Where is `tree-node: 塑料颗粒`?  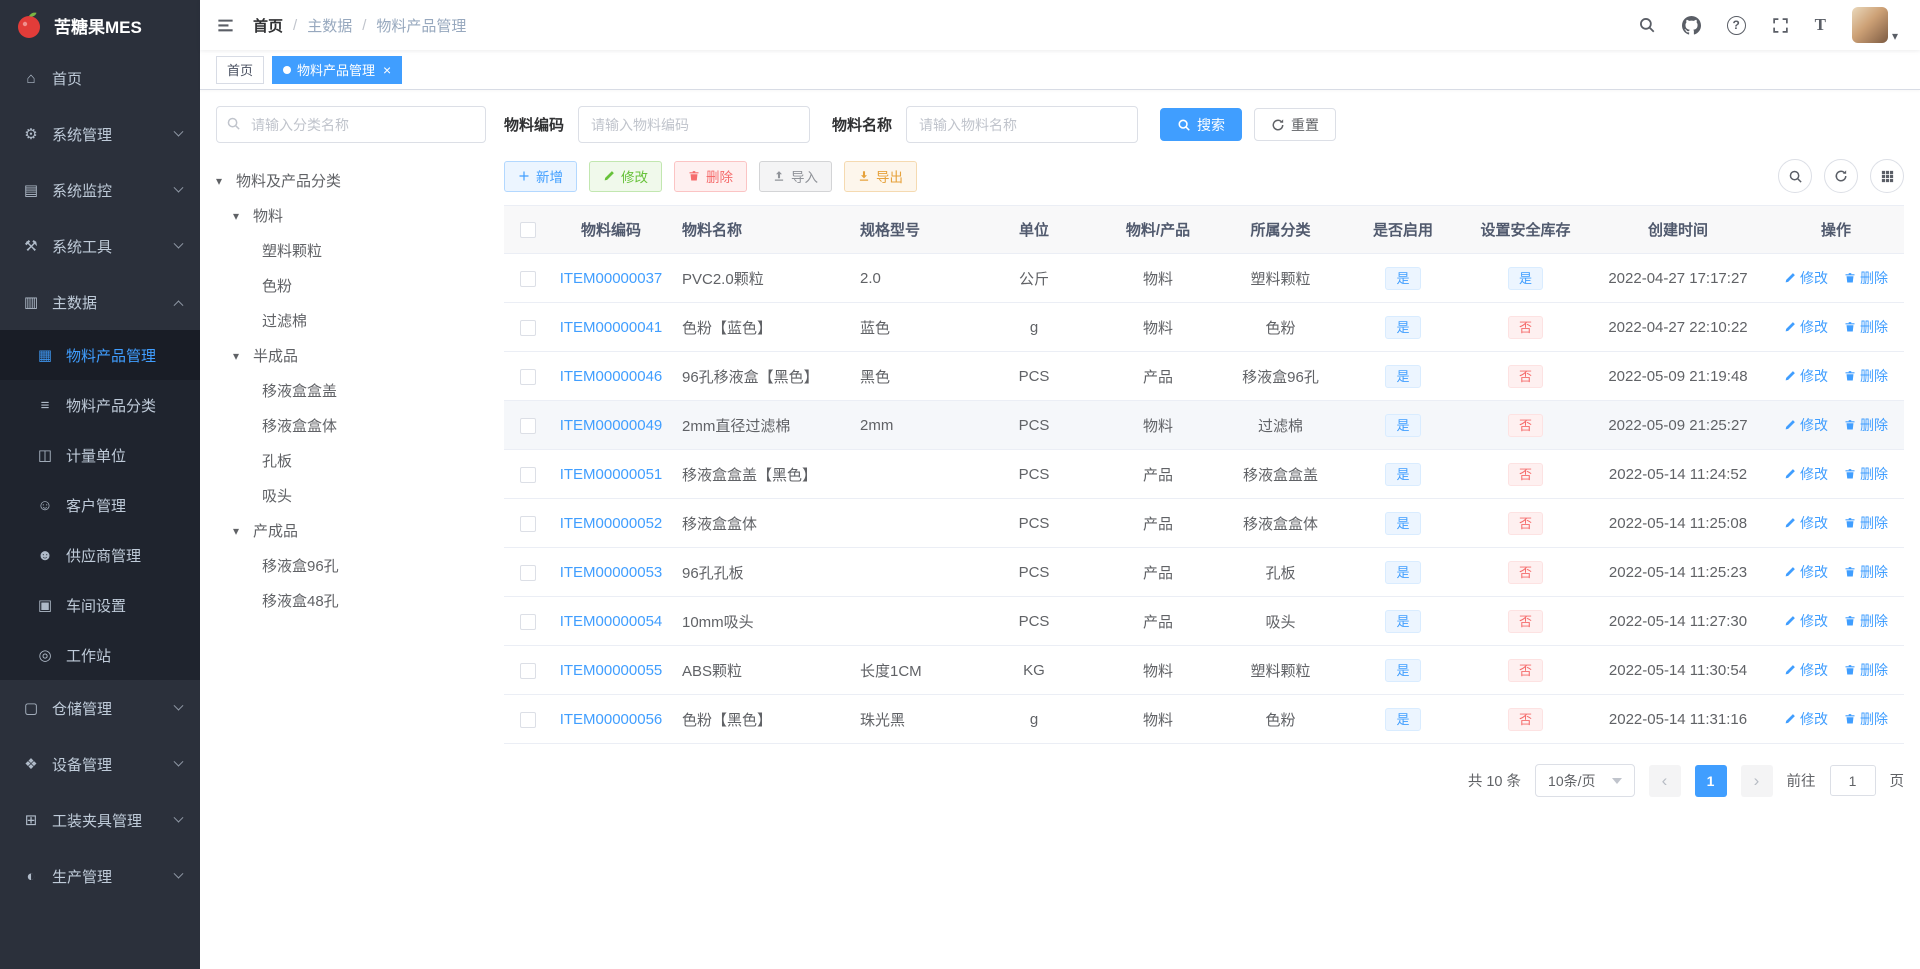 tree-node: 塑料颗粒 is located at coordinates (351, 250).